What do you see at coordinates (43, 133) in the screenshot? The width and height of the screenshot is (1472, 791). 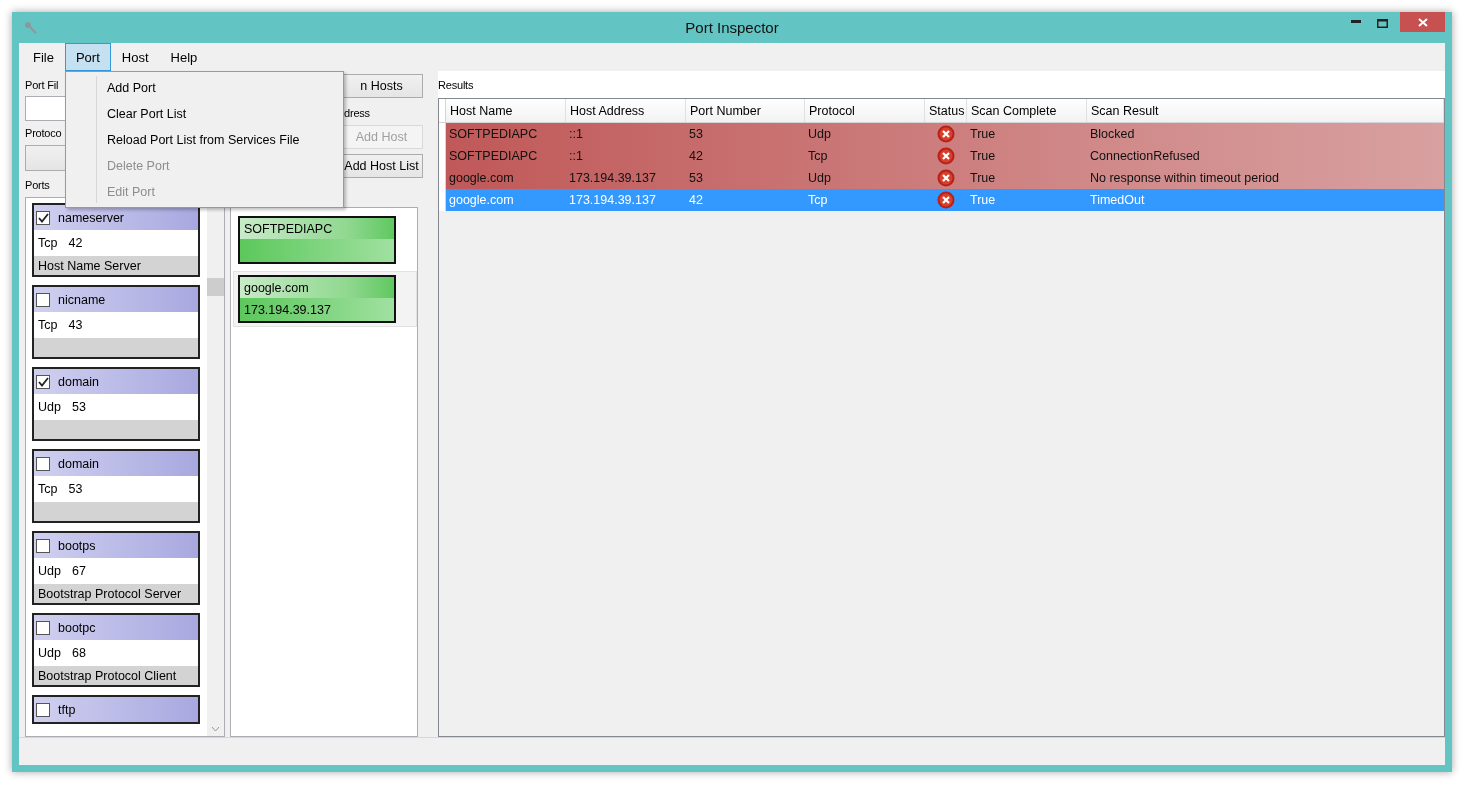 I see `field-label: Protoco` at bounding box center [43, 133].